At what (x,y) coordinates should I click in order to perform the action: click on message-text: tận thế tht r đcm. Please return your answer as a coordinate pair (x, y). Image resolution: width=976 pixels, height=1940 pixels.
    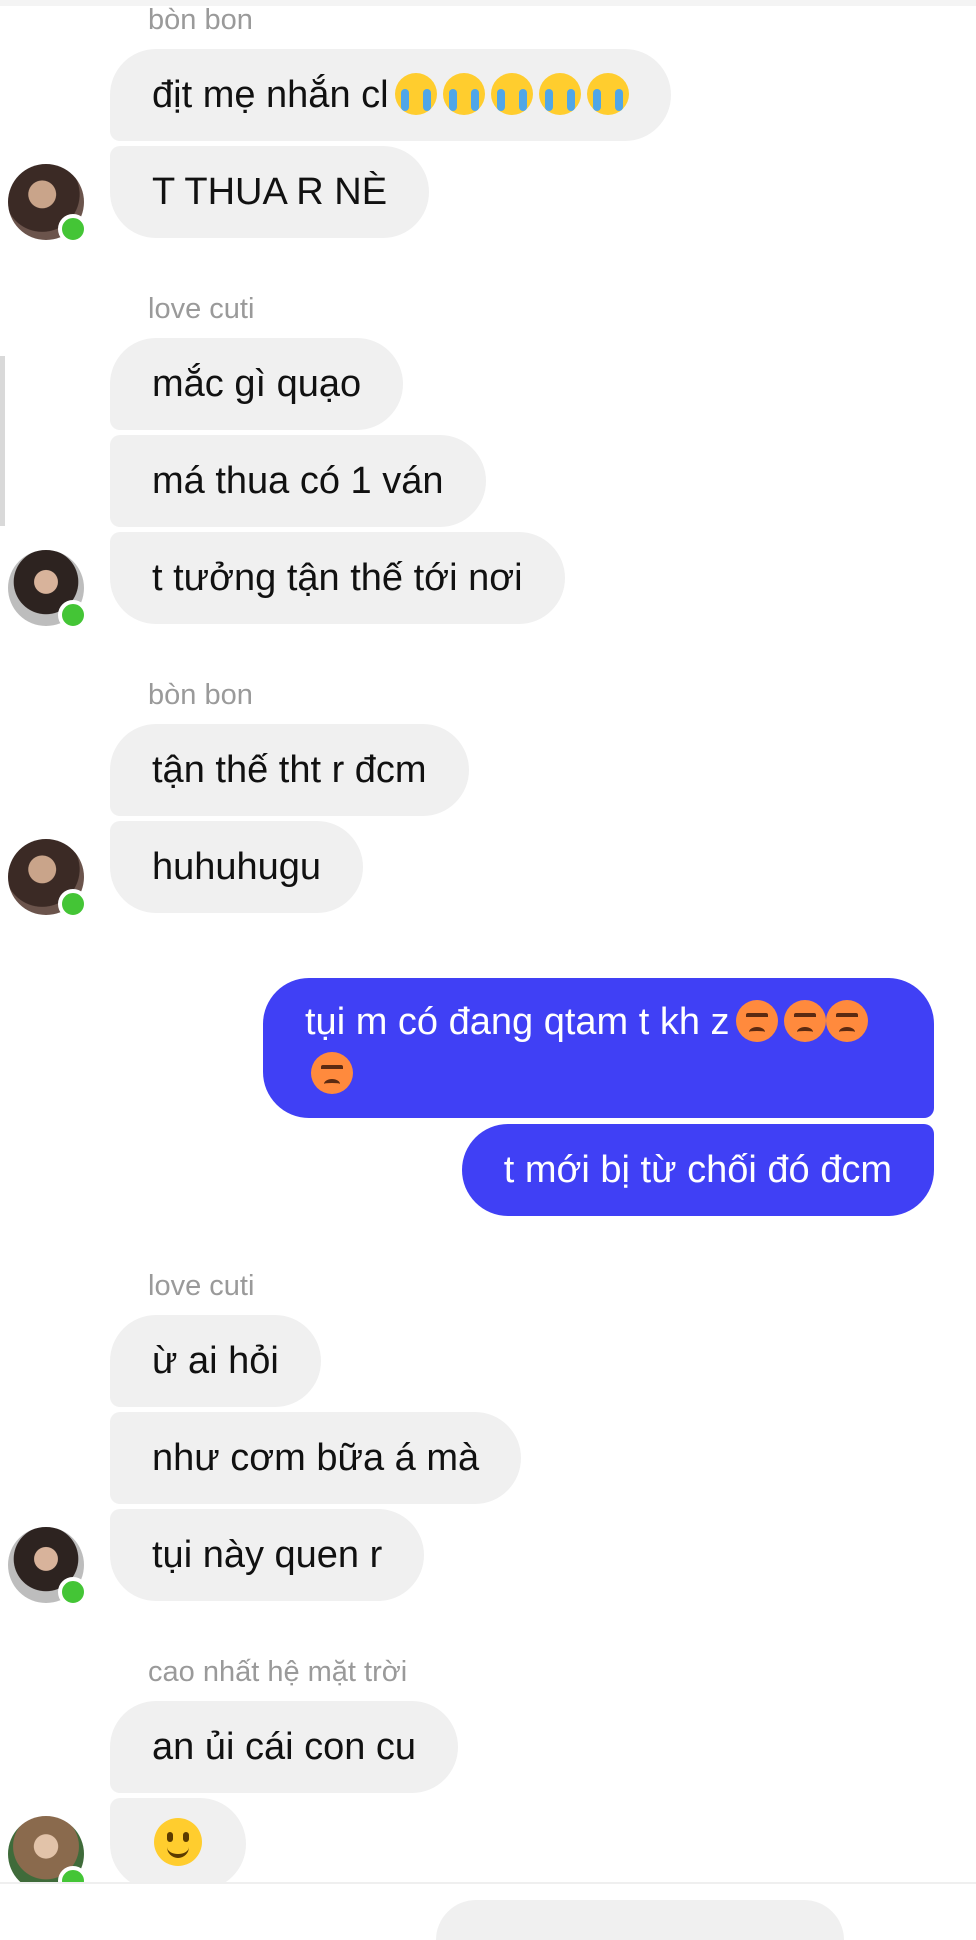
    Looking at the image, I should click on (289, 770).